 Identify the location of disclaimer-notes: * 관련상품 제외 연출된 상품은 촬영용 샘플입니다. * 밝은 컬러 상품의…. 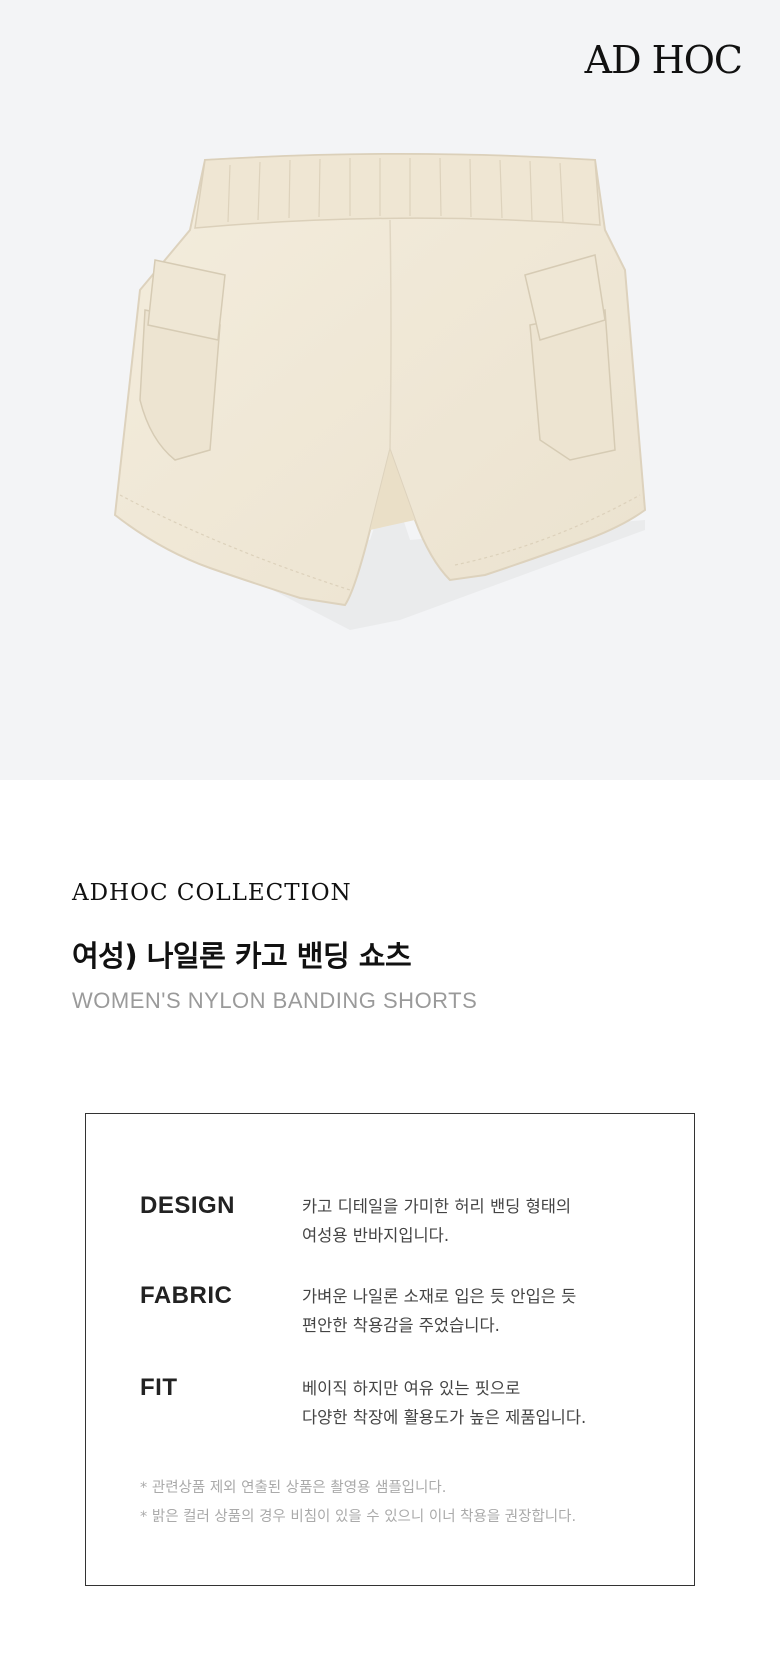
(358, 1503).